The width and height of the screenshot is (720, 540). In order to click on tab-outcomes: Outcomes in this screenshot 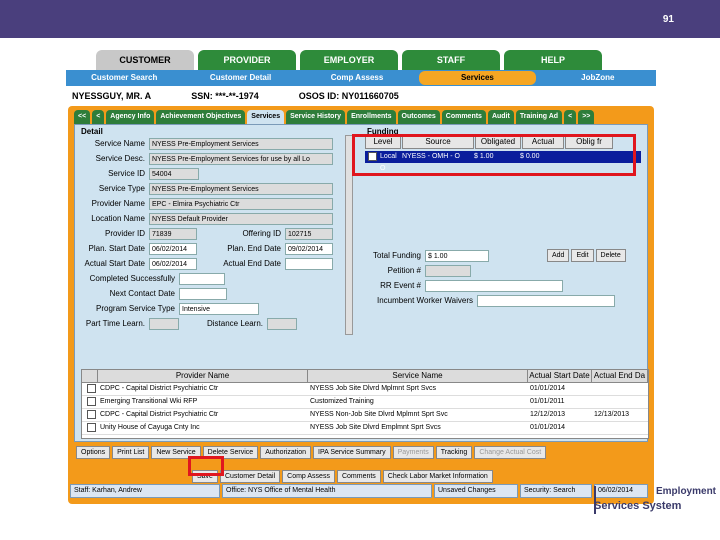, I will do `click(418, 117)`.